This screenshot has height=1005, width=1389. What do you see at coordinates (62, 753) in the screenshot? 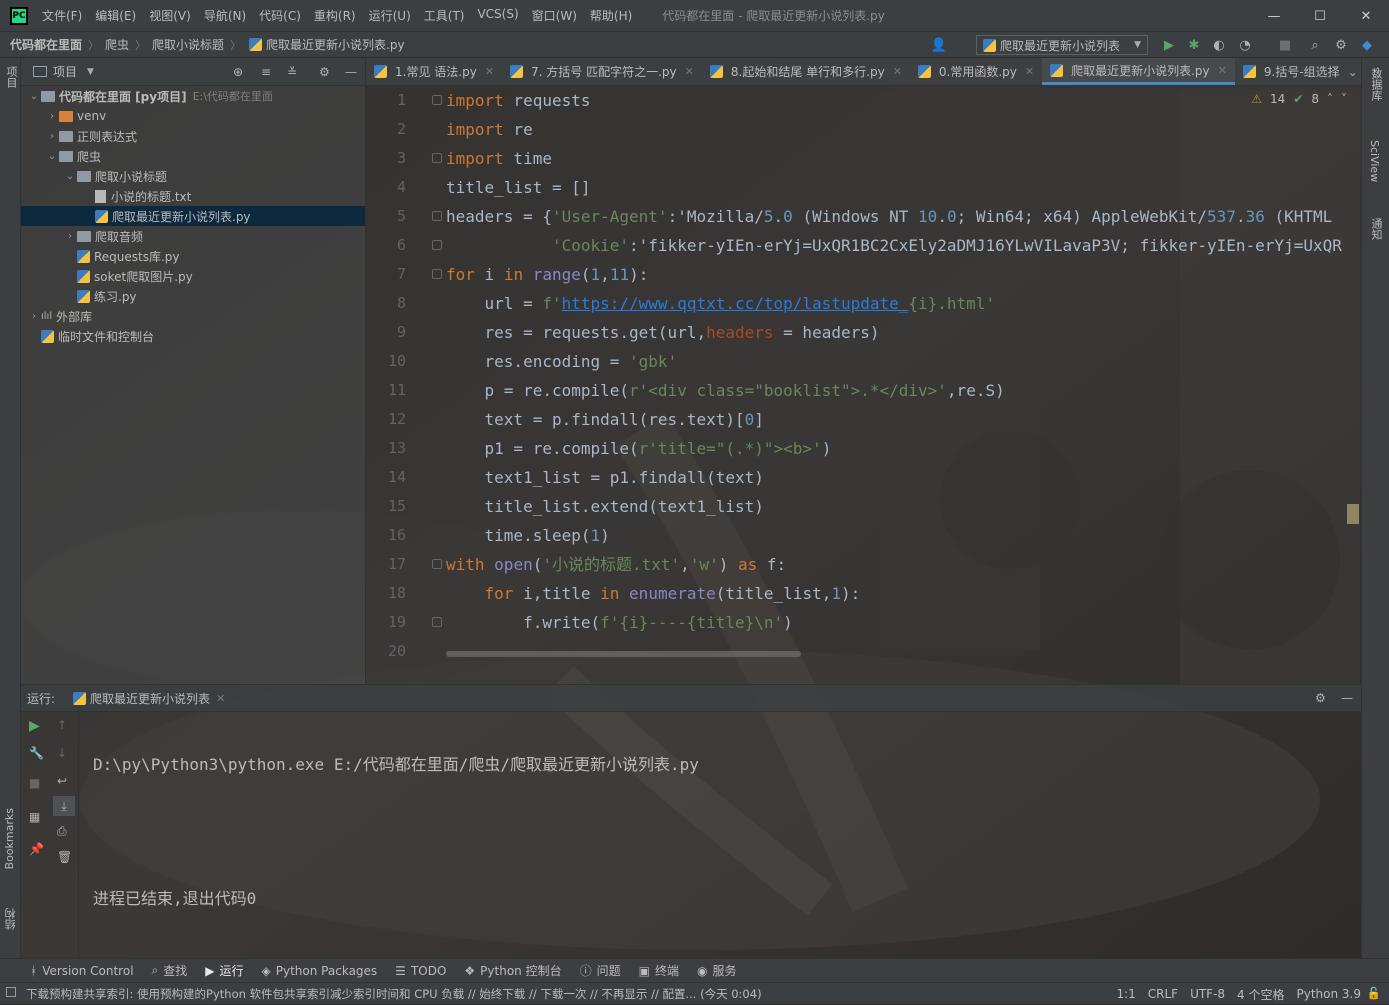
I see `arrow-down-icon: ↓` at bounding box center [62, 753].